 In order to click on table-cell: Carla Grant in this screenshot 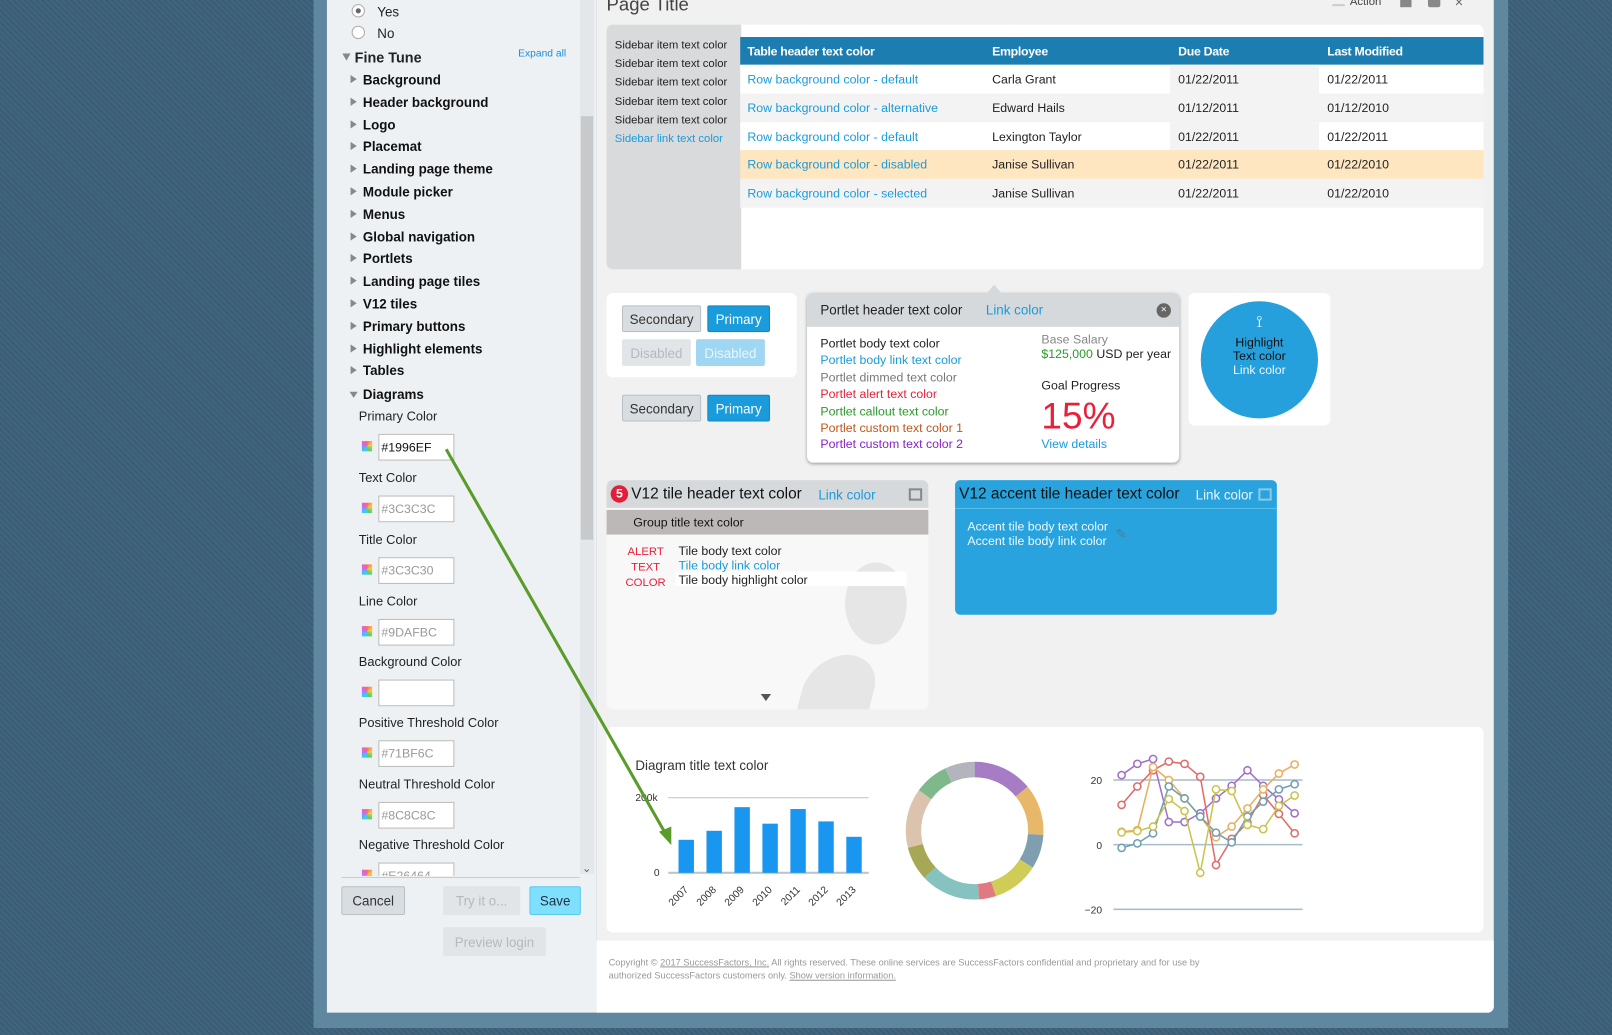, I will do `click(1024, 79)`.